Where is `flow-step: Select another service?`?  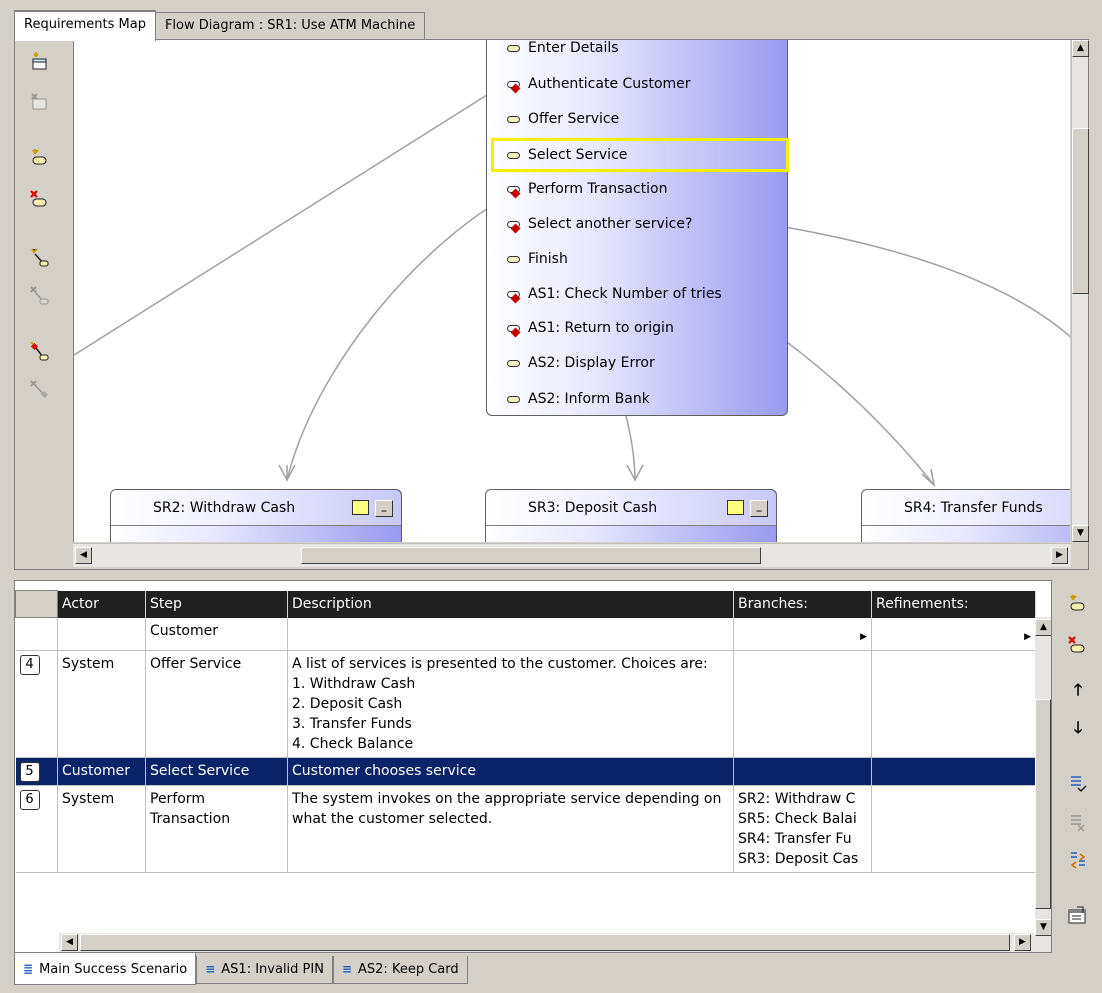
flow-step: Select another service? is located at coordinates (599, 224).